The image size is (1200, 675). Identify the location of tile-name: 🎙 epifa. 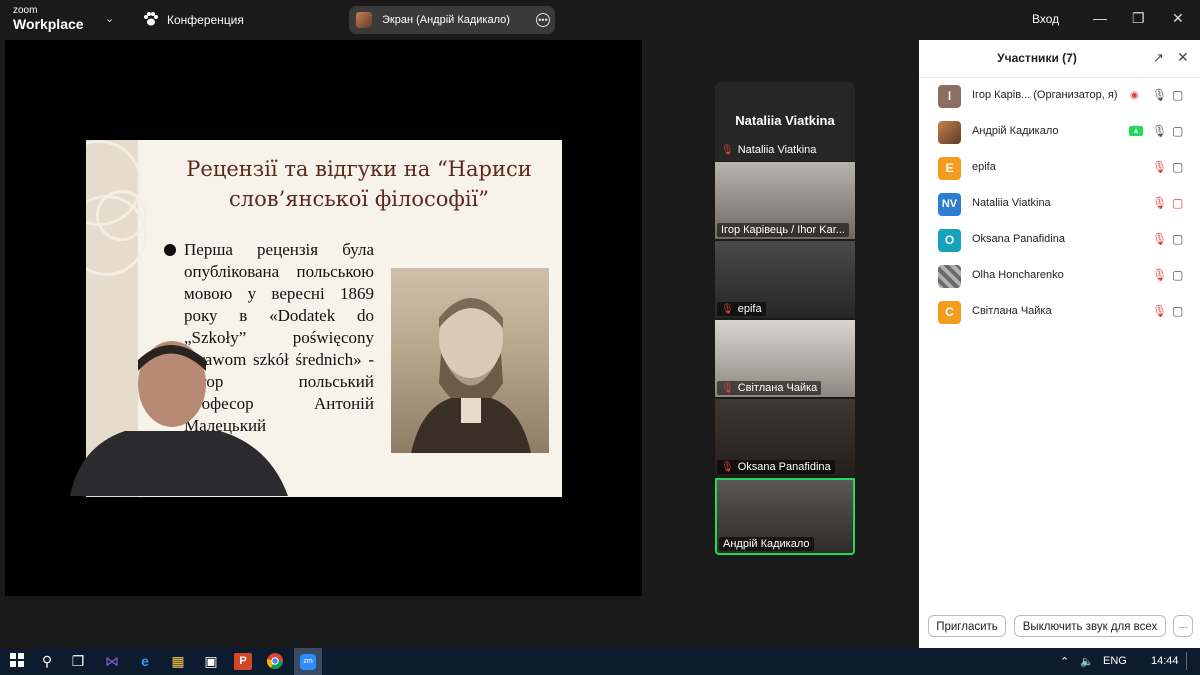
(741, 309).